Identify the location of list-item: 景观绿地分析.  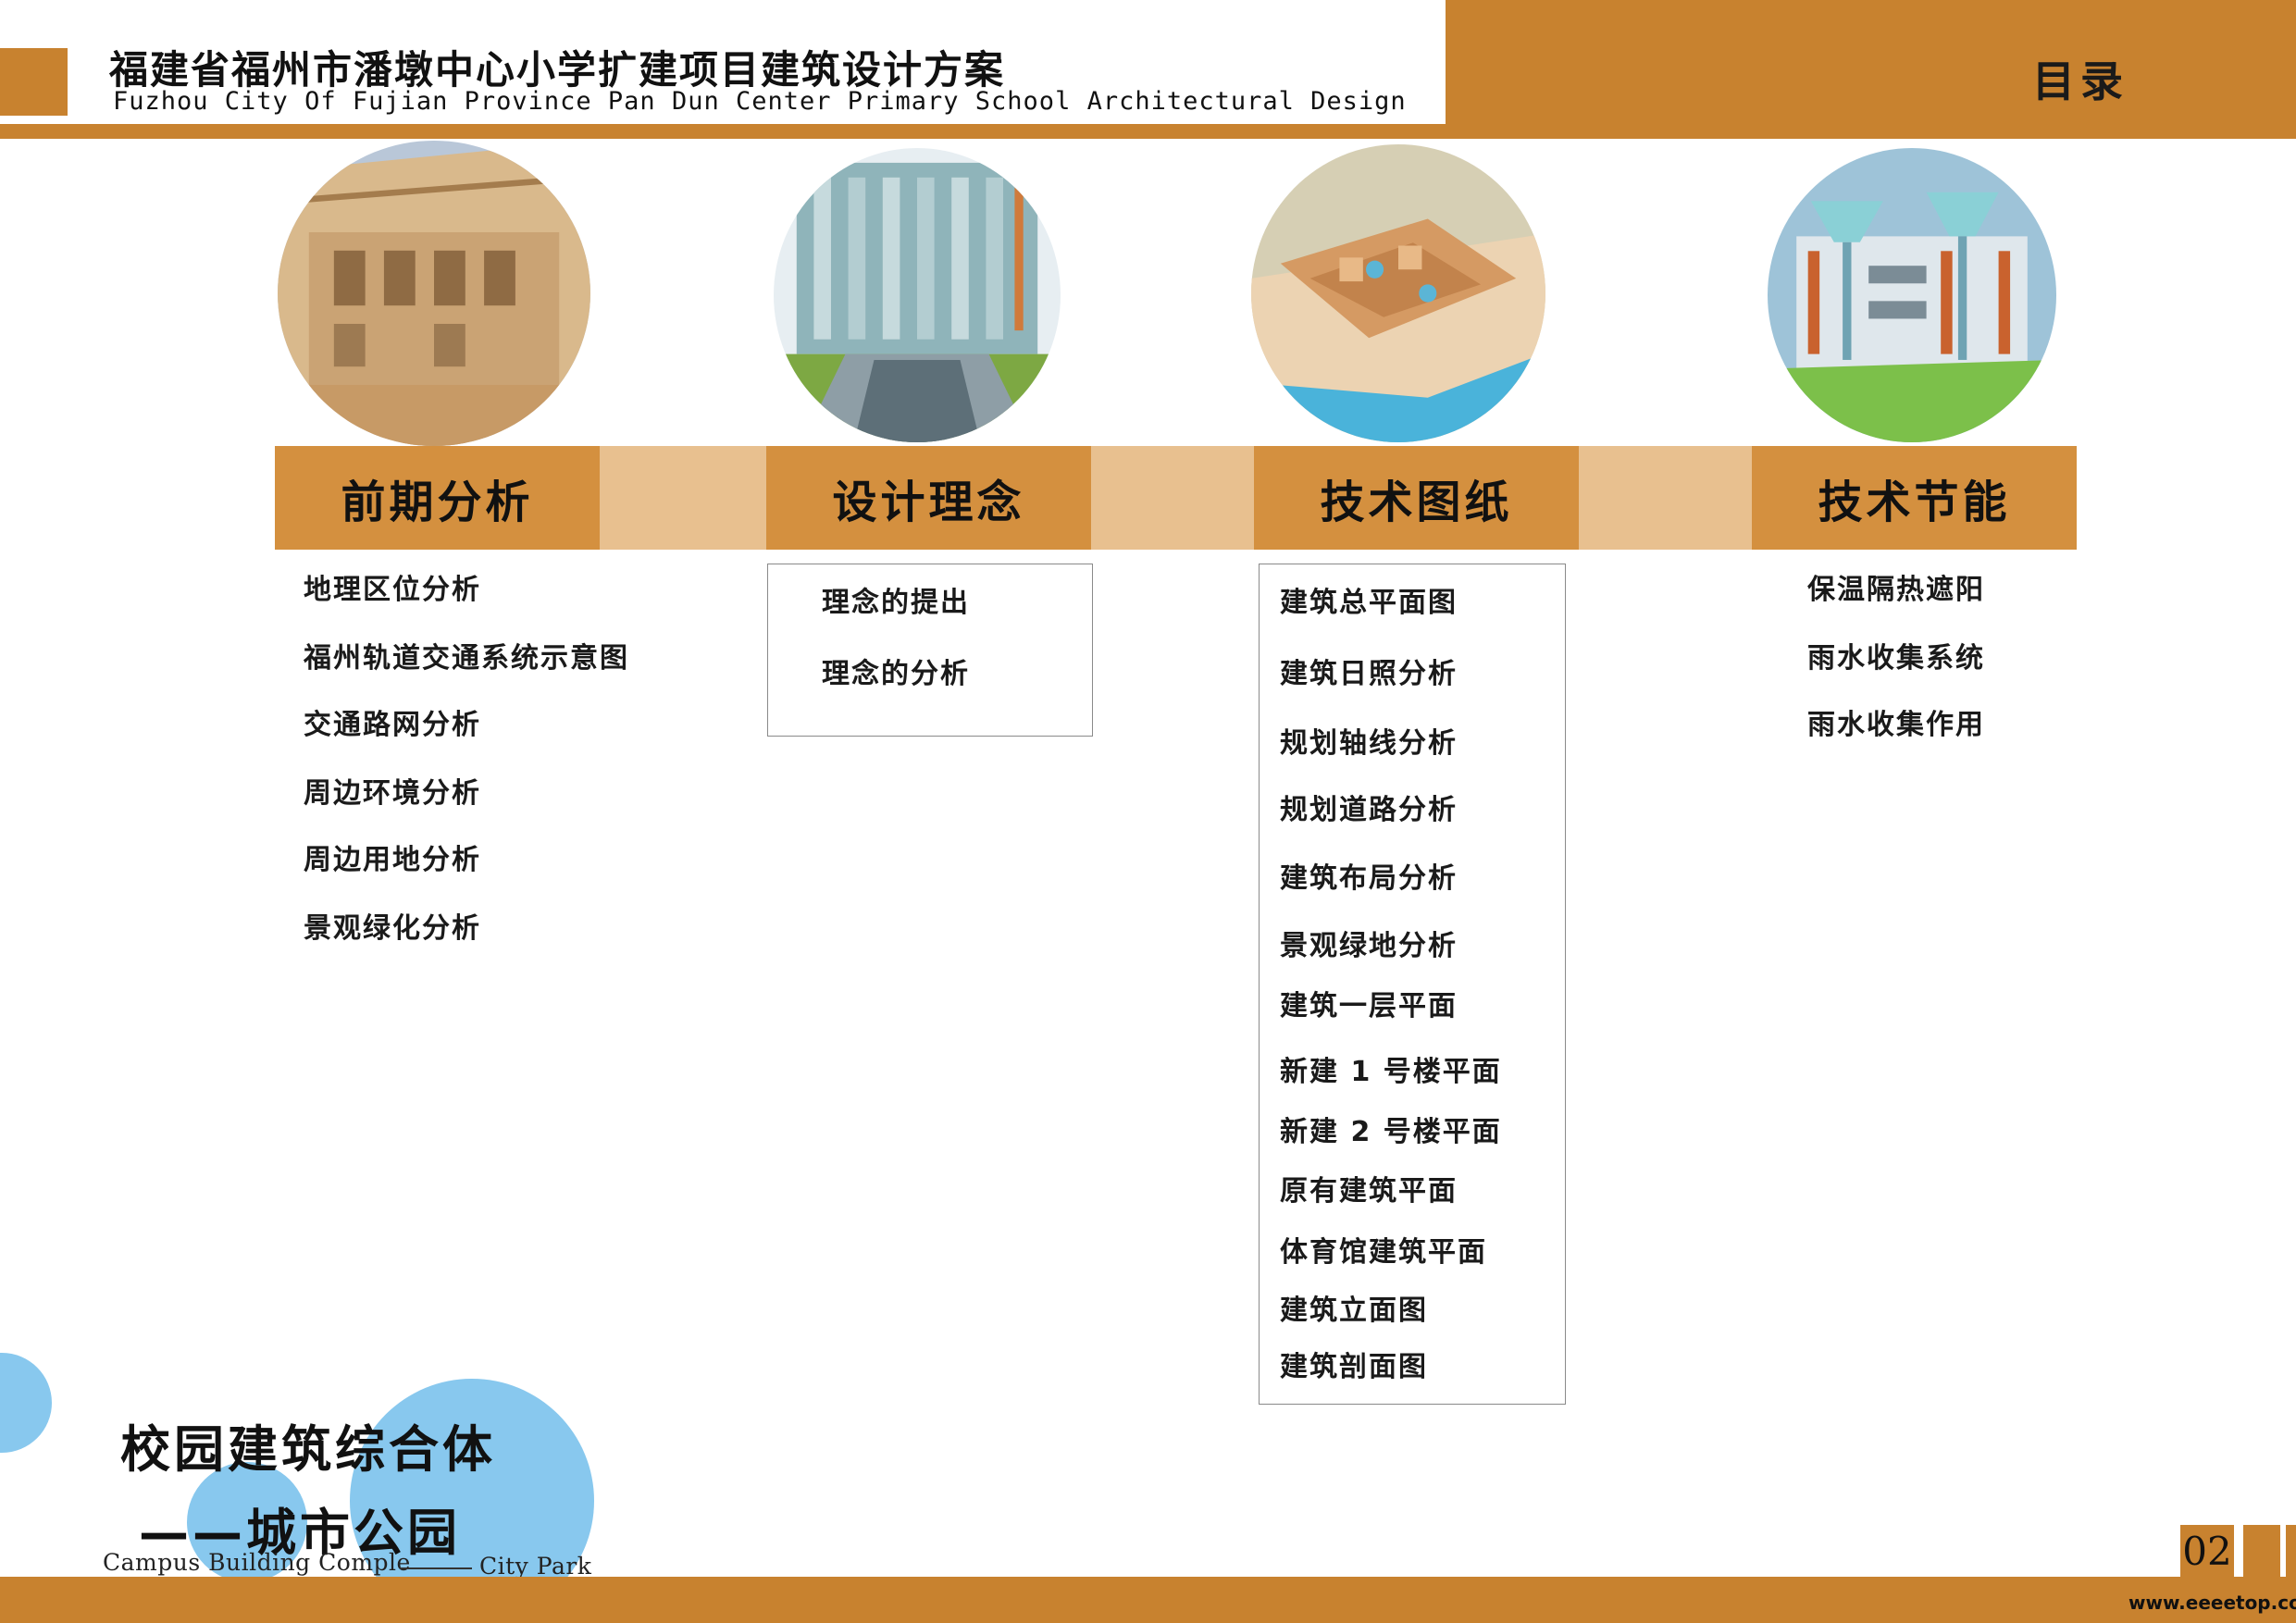
(1369, 946).